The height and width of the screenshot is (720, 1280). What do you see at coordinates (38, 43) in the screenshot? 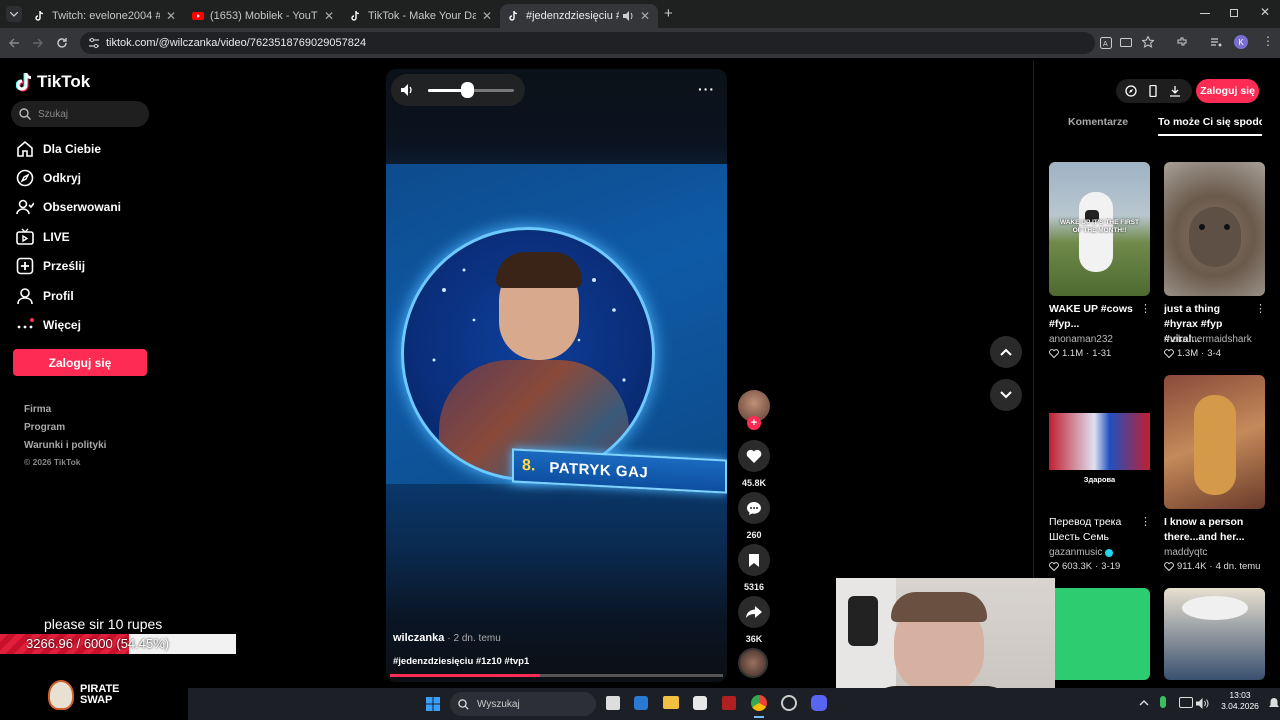
I see `forward-icon` at bounding box center [38, 43].